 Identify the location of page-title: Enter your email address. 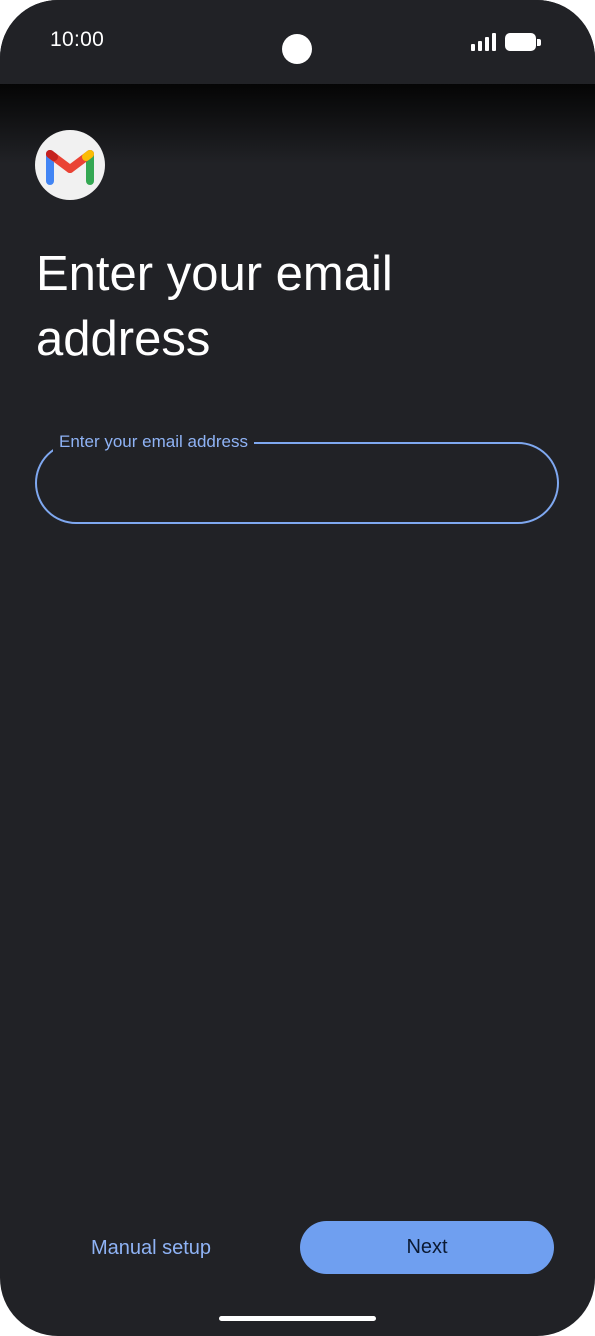
(214, 306).